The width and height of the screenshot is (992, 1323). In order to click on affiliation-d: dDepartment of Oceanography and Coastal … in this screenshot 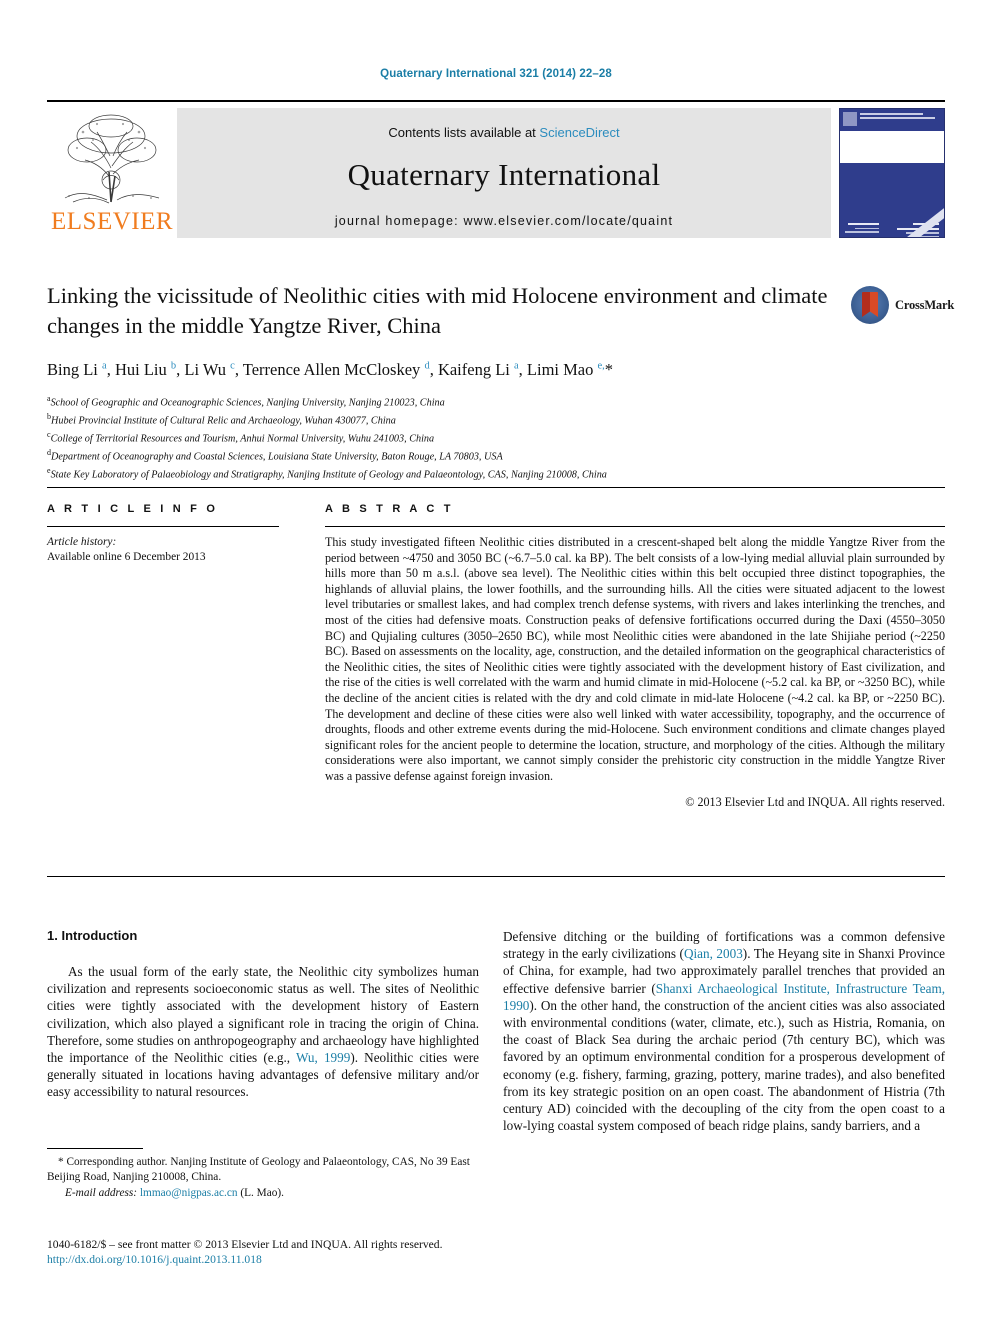, I will do `click(487, 455)`.